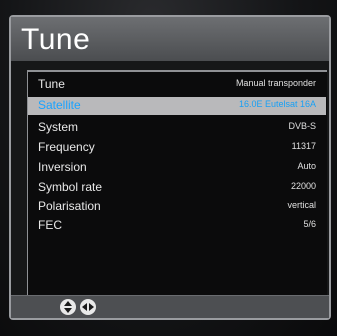 This screenshot has height=336, width=337. What do you see at coordinates (170, 39) in the screenshot?
I see `header-bar: Tune` at bounding box center [170, 39].